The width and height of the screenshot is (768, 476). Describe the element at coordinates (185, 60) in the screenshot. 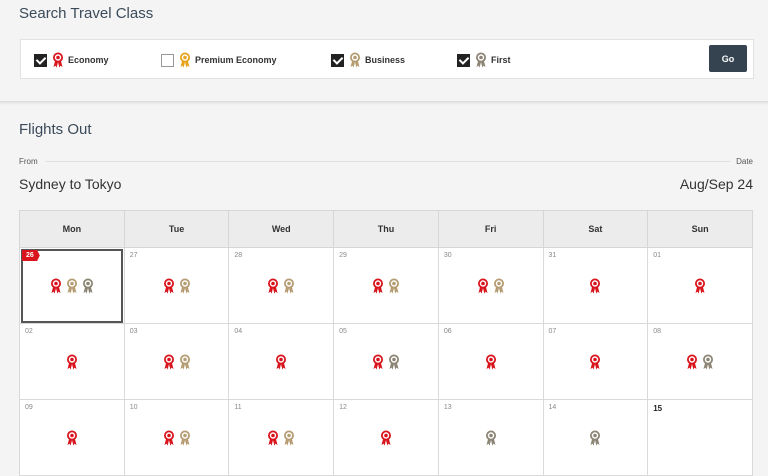

I see `premium-economy-award-icon` at that location.